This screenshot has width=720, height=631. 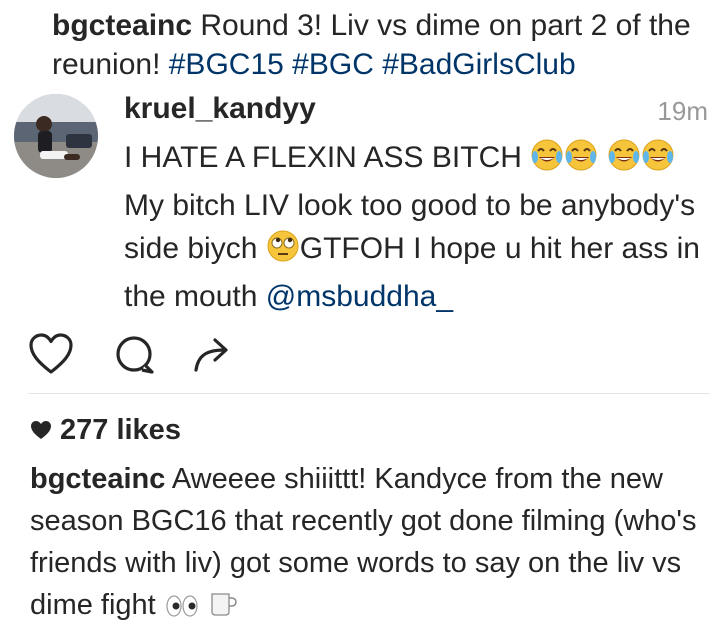 What do you see at coordinates (283, 252) in the screenshot?
I see `rolling-eyes-emoji` at bounding box center [283, 252].